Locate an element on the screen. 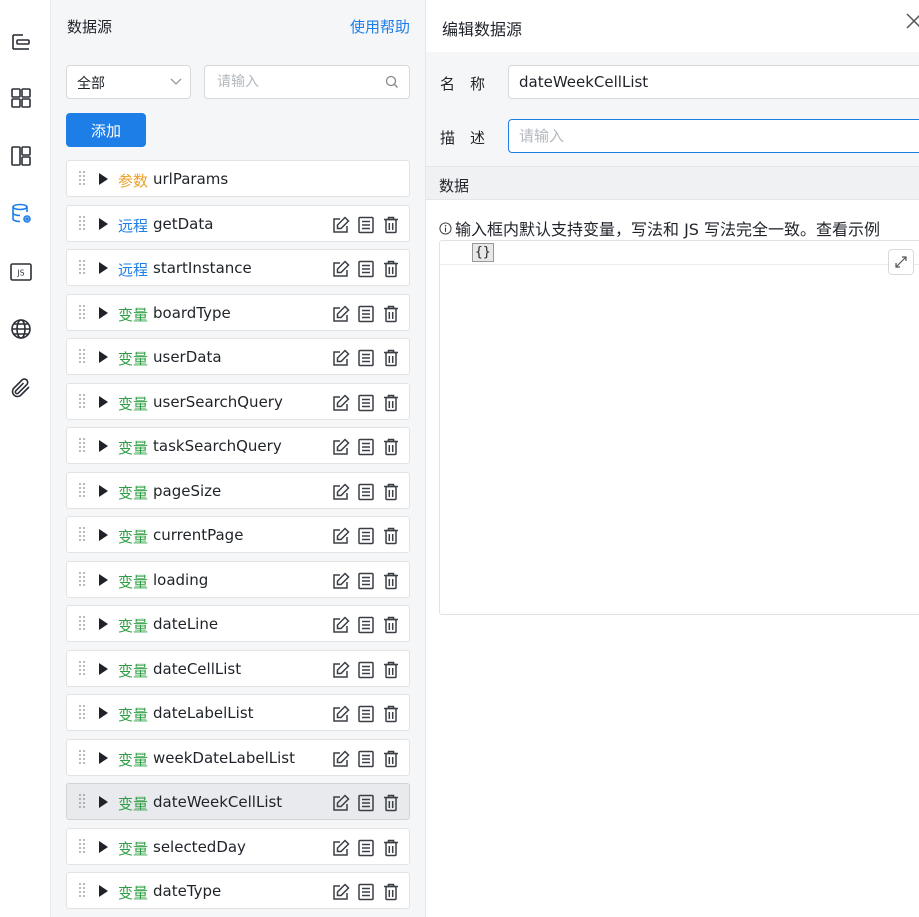 This screenshot has width=919, height=917. search-icon is located at coordinates (392, 82).